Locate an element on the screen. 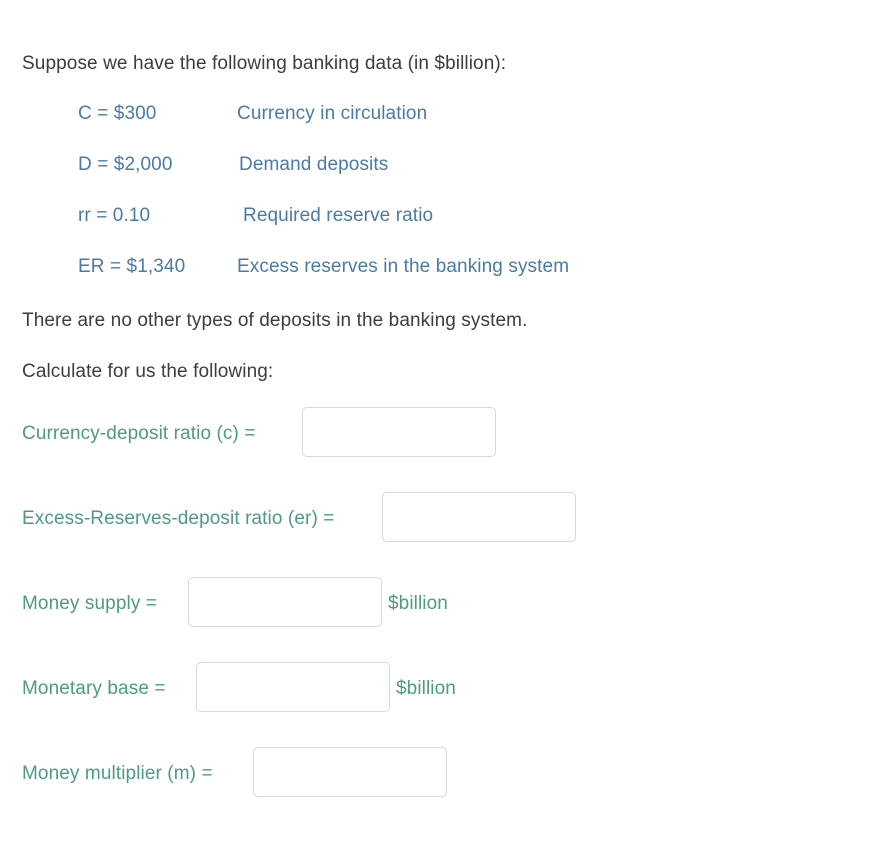 The height and width of the screenshot is (866, 873). answer-label: Money supply = is located at coordinates (90, 603).